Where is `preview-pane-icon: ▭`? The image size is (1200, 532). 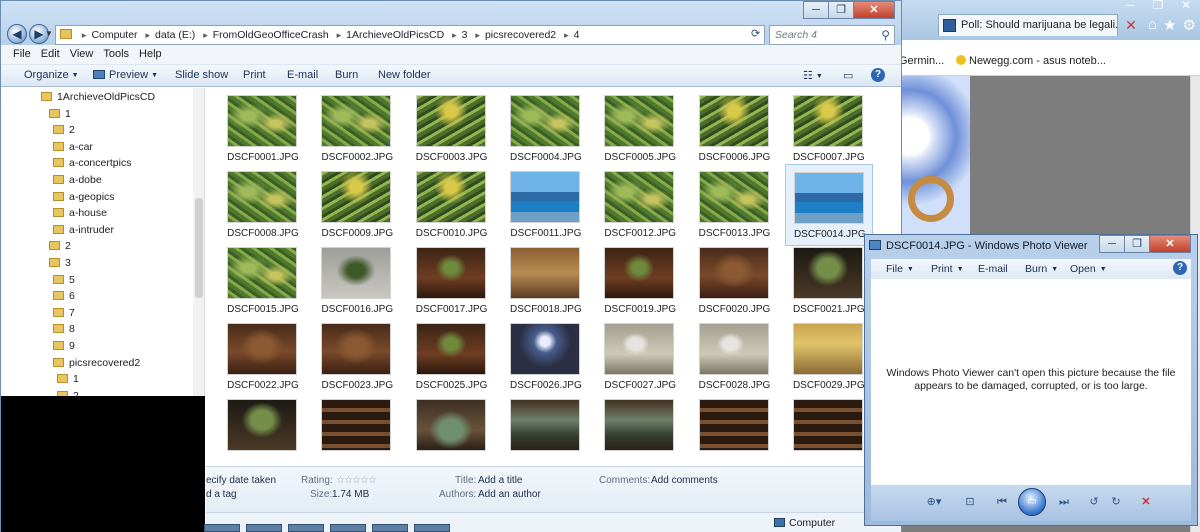
preview-pane-icon: ▭ is located at coordinates (848, 75).